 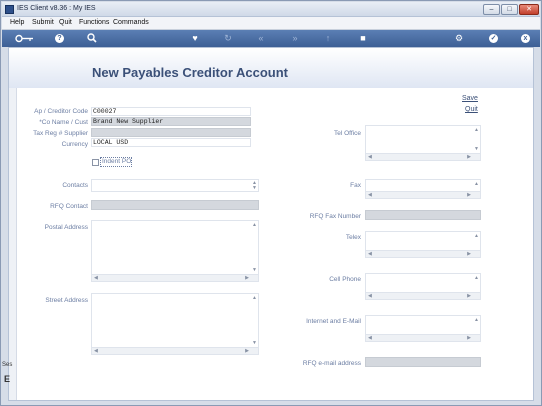 What do you see at coordinates (43, 22) in the screenshot?
I see `menu-submit: Submit` at bounding box center [43, 22].